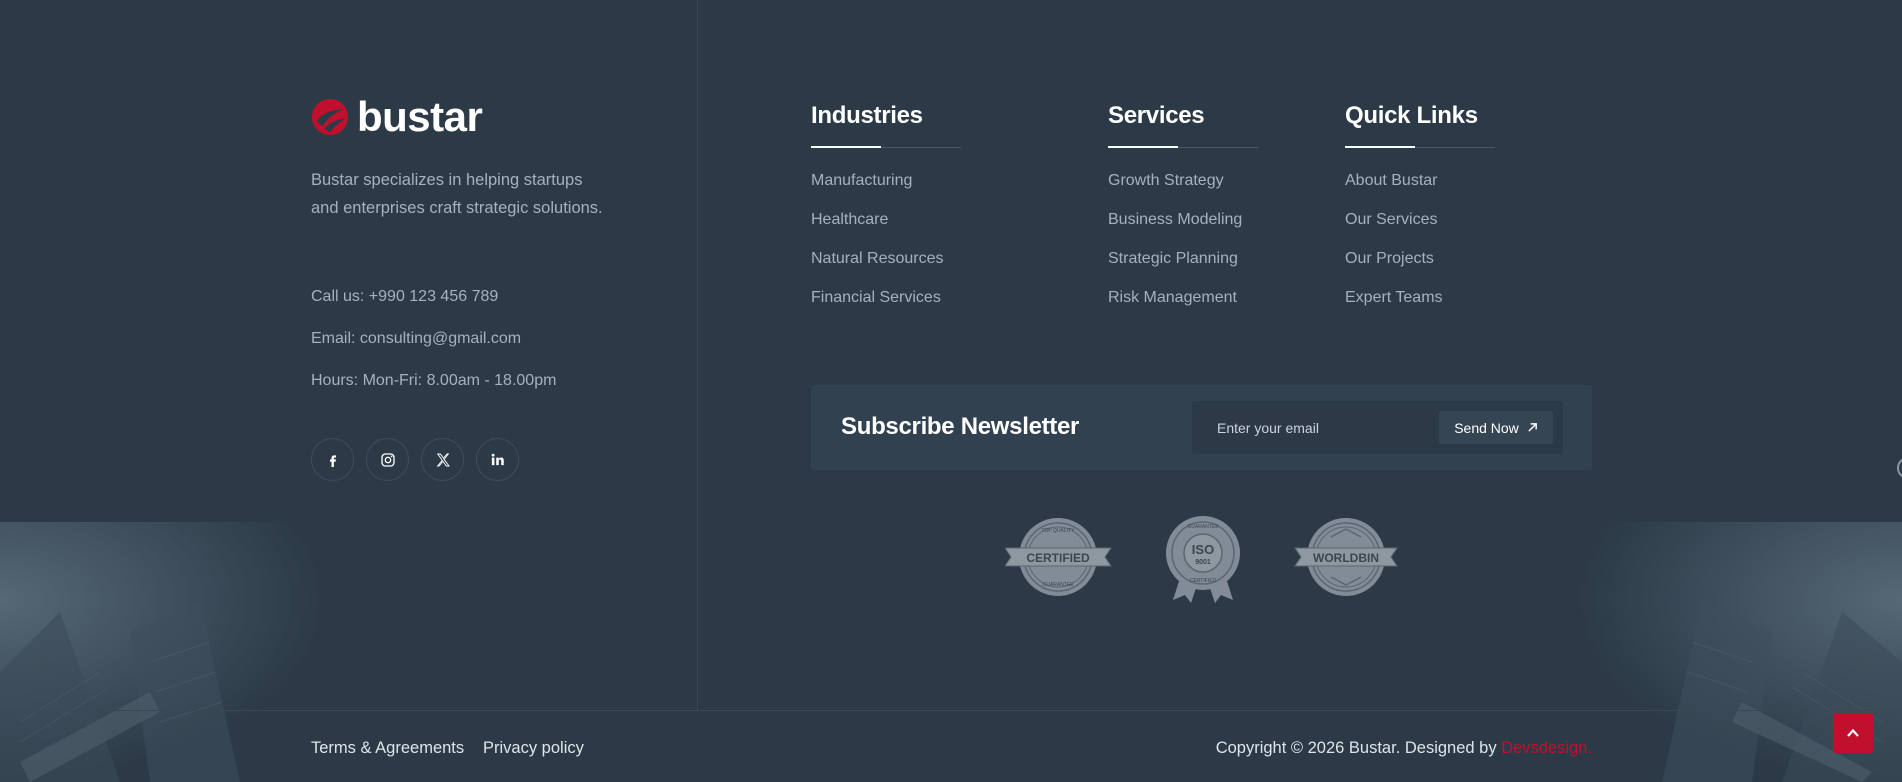  Describe the element at coordinates (1899, 468) in the screenshot. I see `edge-widget-icon` at that location.